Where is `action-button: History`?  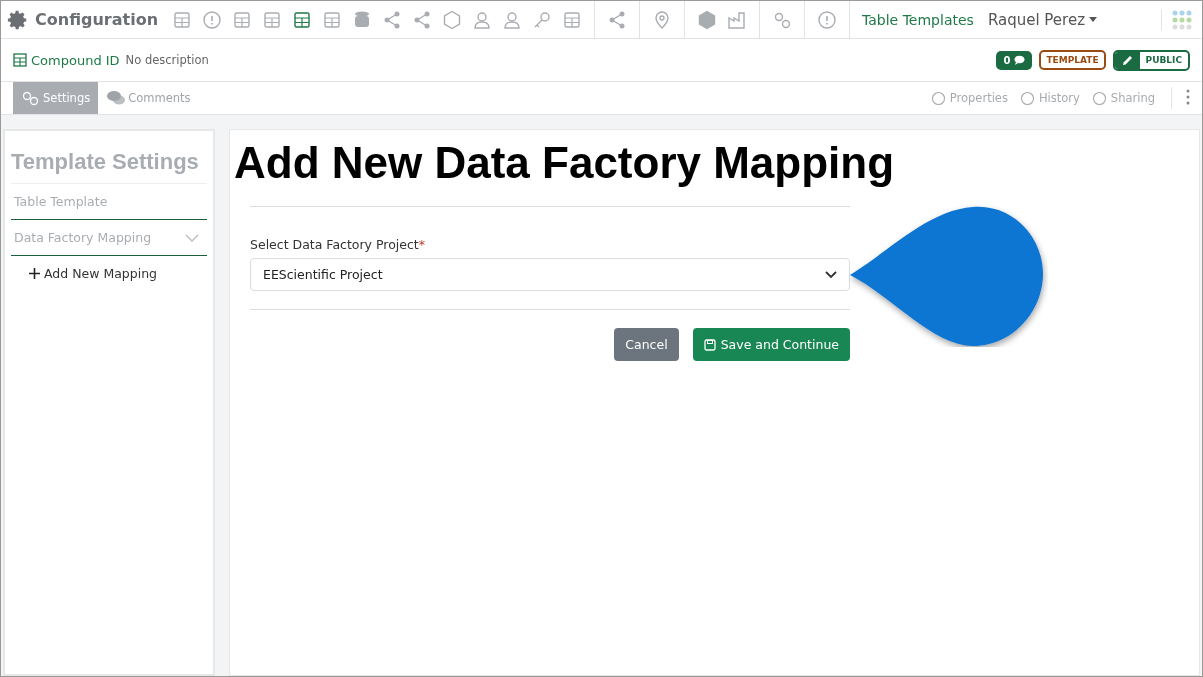
action-button: History is located at coordinates (1049, 98).